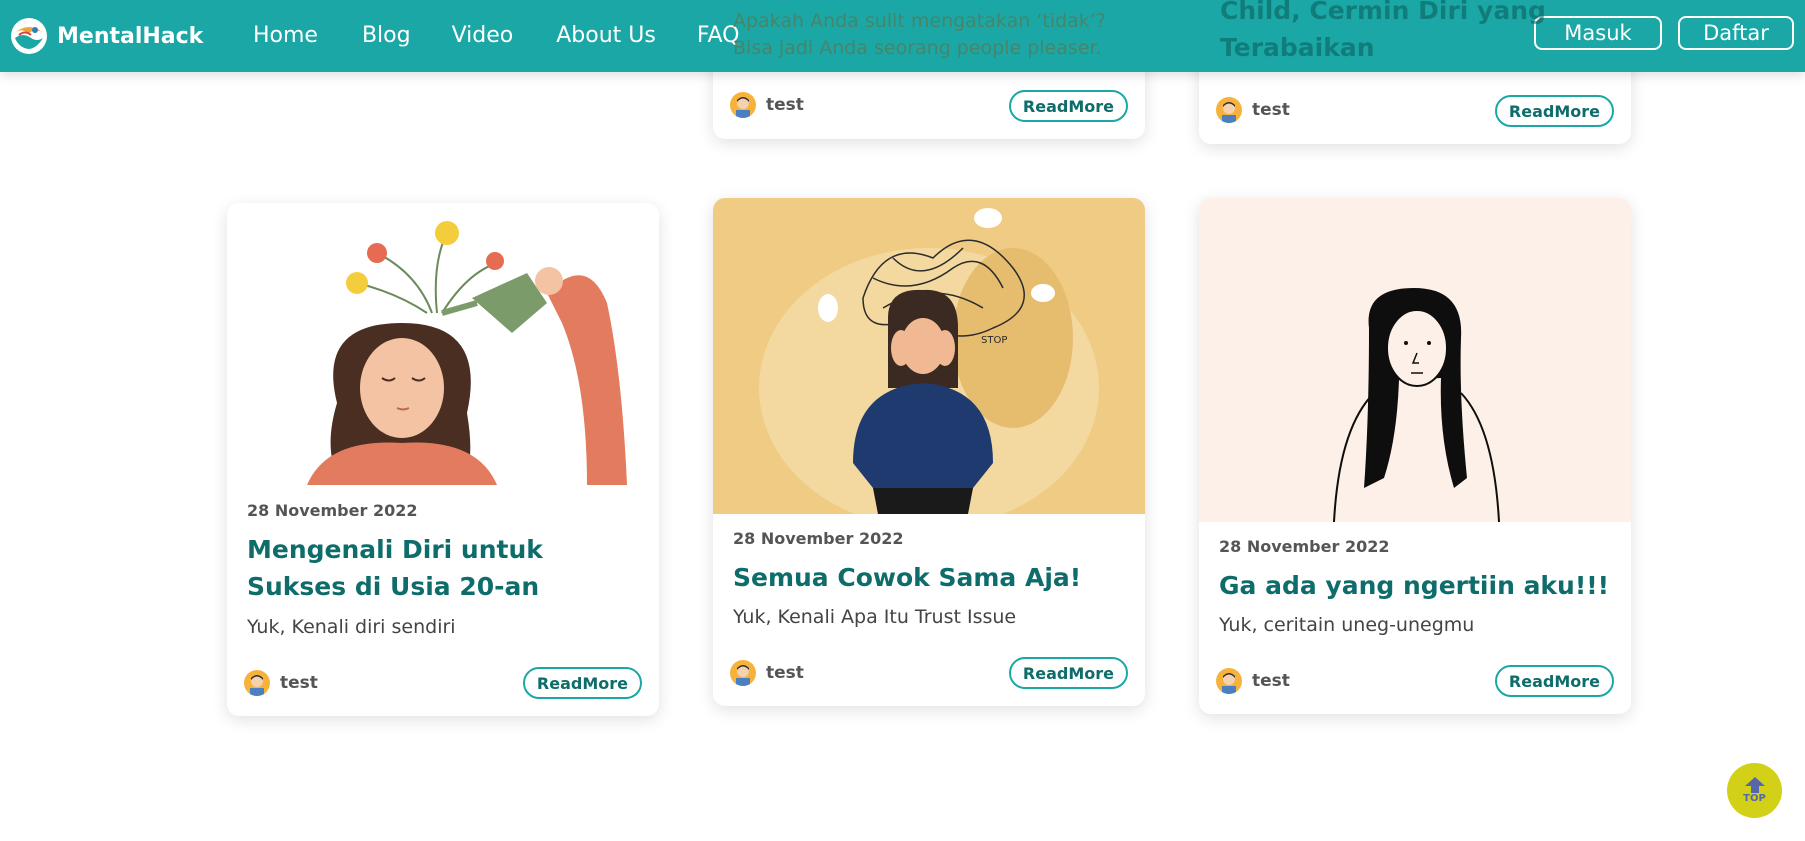  What do you see at coordinates (1297, 47) in the screenshot?
I see `title-line: Terabaikan` at bounding box center [1297, 47].